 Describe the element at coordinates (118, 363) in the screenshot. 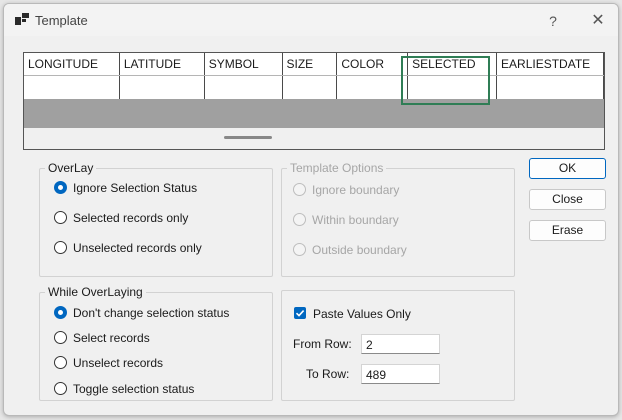

I see `while-option-label: Unselect records` at that location.